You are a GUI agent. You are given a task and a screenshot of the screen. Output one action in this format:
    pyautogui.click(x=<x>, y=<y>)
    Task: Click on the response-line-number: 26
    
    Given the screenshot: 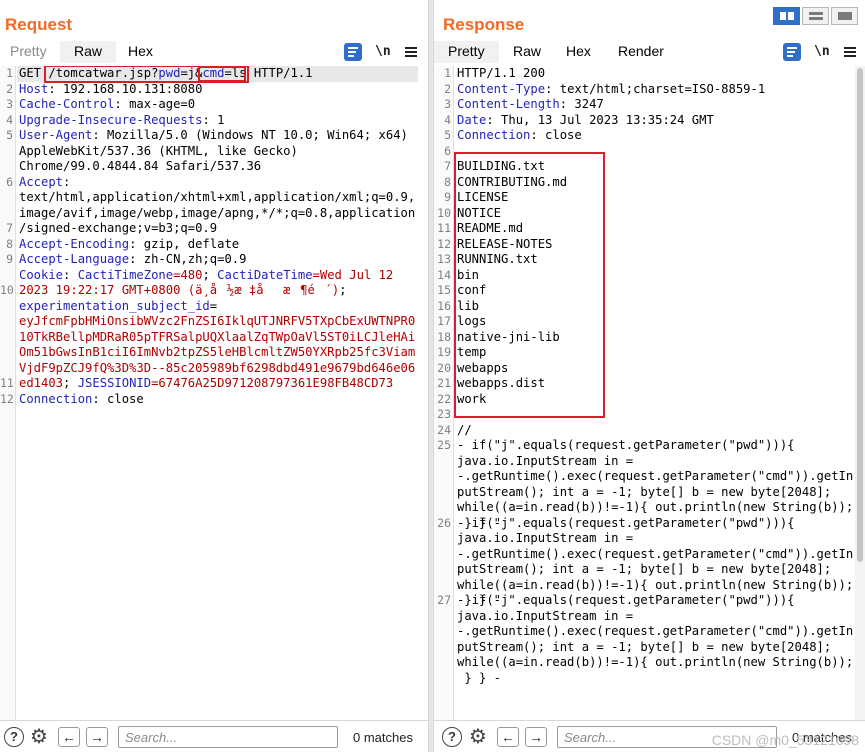 What is the action you would take?
    pyautogui.click(x=444, y=522)
    